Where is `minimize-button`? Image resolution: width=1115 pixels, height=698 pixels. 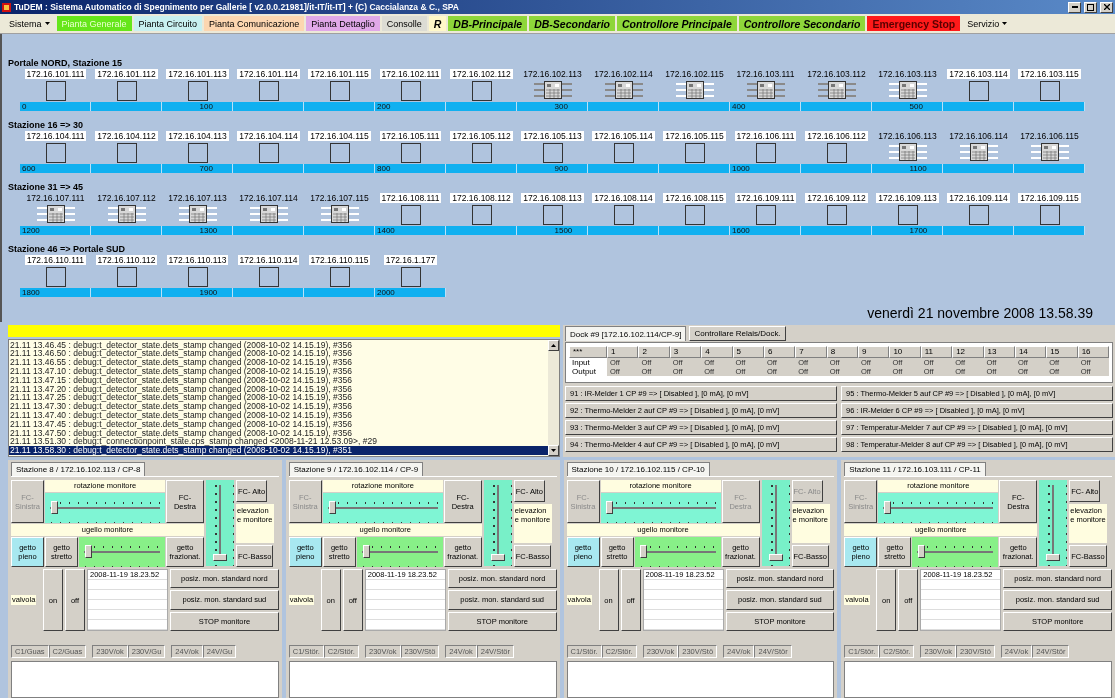
minimize-button is located at coordinates (1074, 7).